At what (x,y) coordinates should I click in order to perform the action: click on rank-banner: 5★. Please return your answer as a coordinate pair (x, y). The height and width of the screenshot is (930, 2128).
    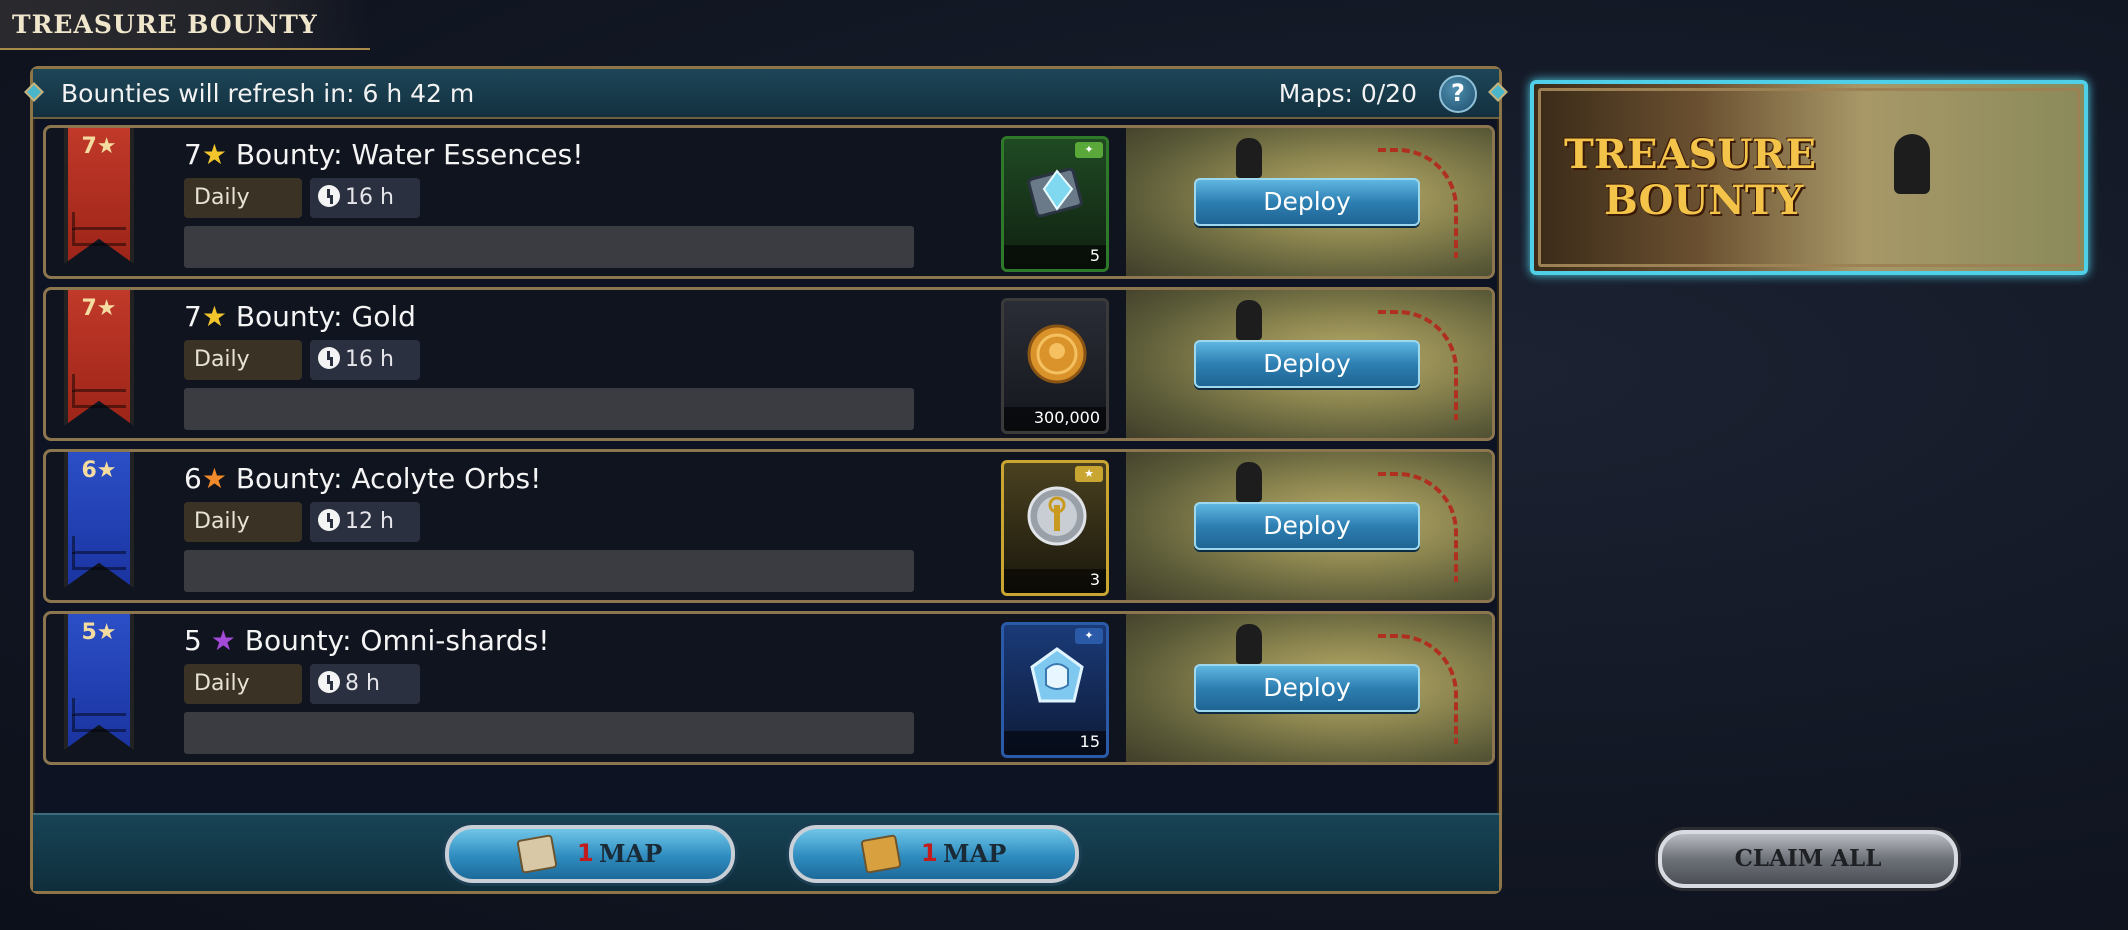
    Looking at the image, I should click on (99, 682).